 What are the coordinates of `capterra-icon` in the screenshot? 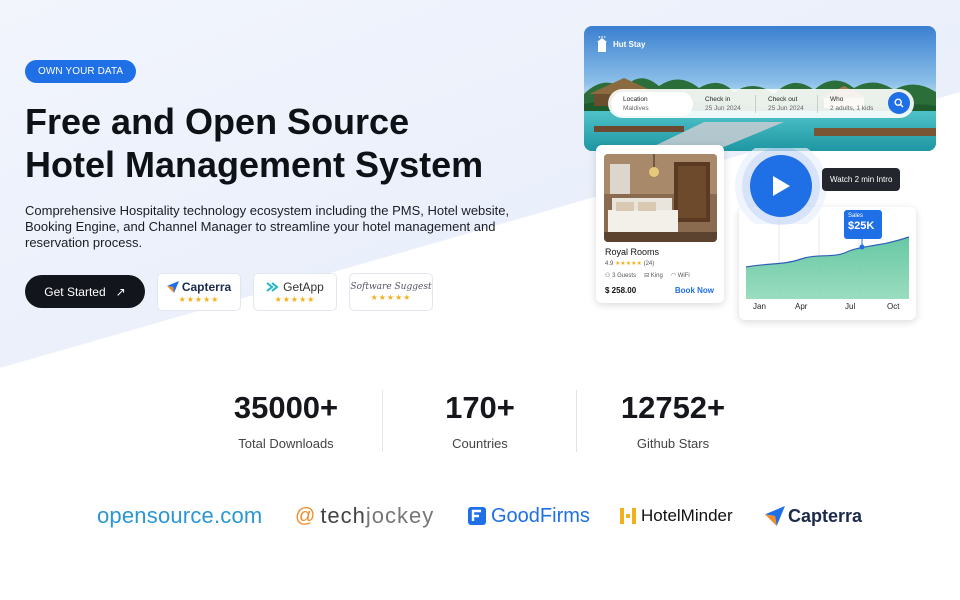 It's located at (775, 516).